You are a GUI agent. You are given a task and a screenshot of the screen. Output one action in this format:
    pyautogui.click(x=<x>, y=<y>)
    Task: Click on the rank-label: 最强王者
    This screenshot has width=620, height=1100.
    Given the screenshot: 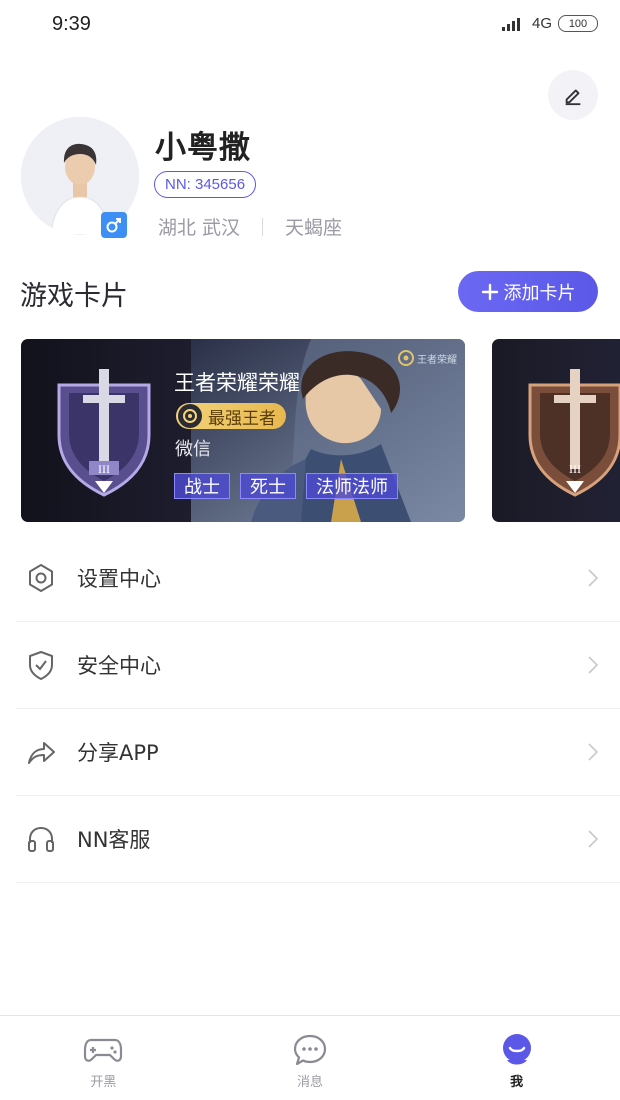 What is the action you would take?
    pyautogui.click(x=242, y=418)
    